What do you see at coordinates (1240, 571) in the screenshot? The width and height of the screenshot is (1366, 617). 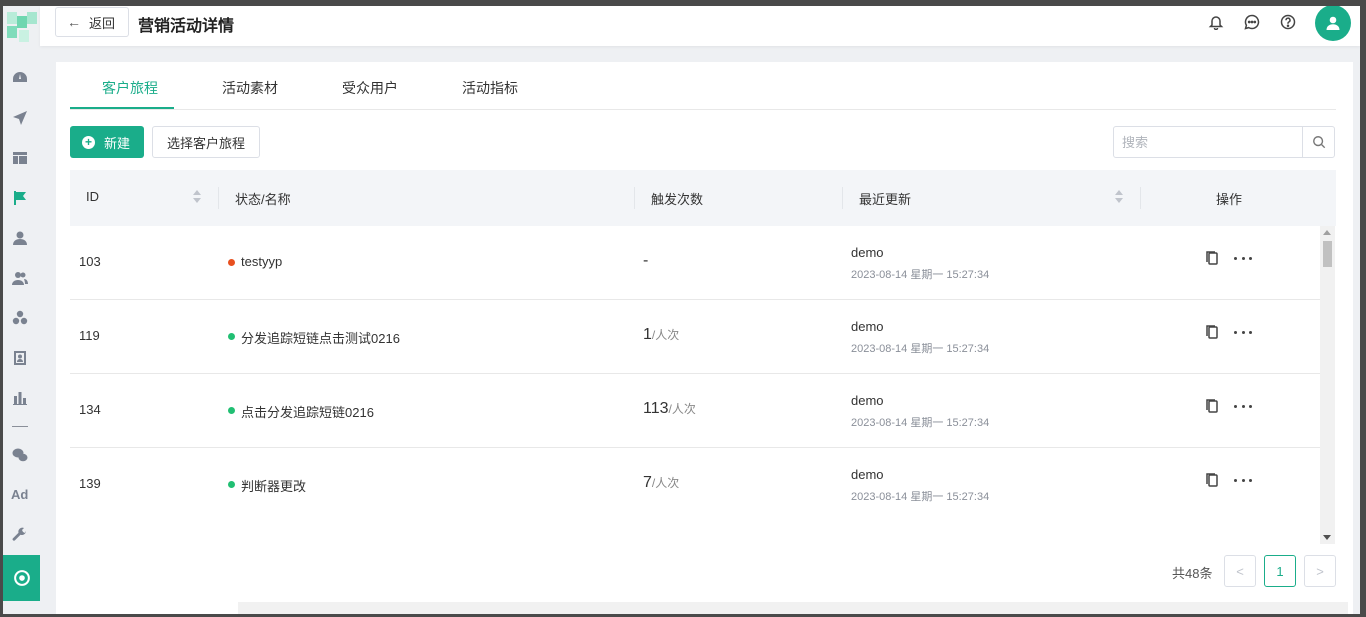 I see `prev-page-button: <` at bounding box center [1240, 571].